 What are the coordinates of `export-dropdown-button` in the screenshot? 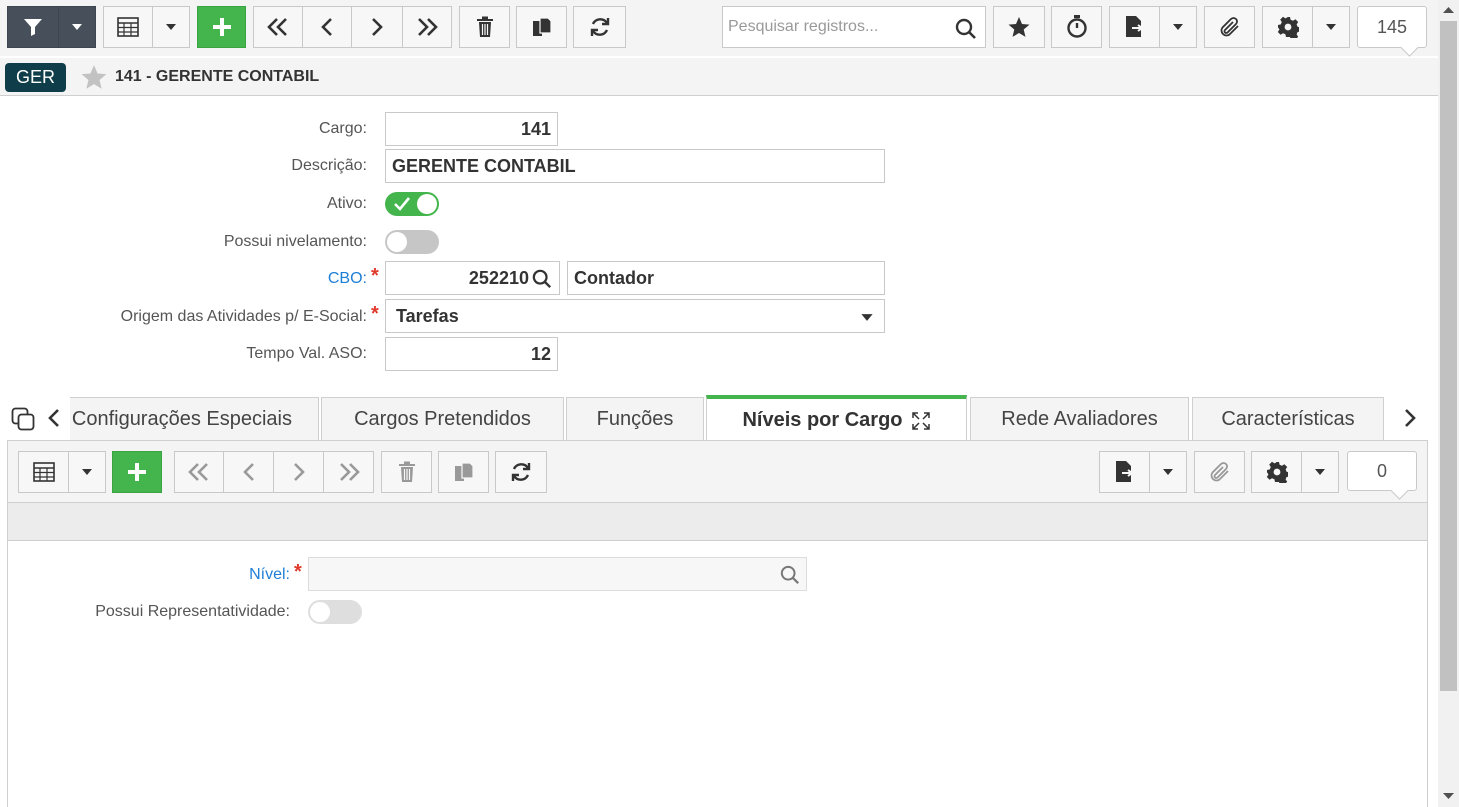 It's located at (1178, 27).